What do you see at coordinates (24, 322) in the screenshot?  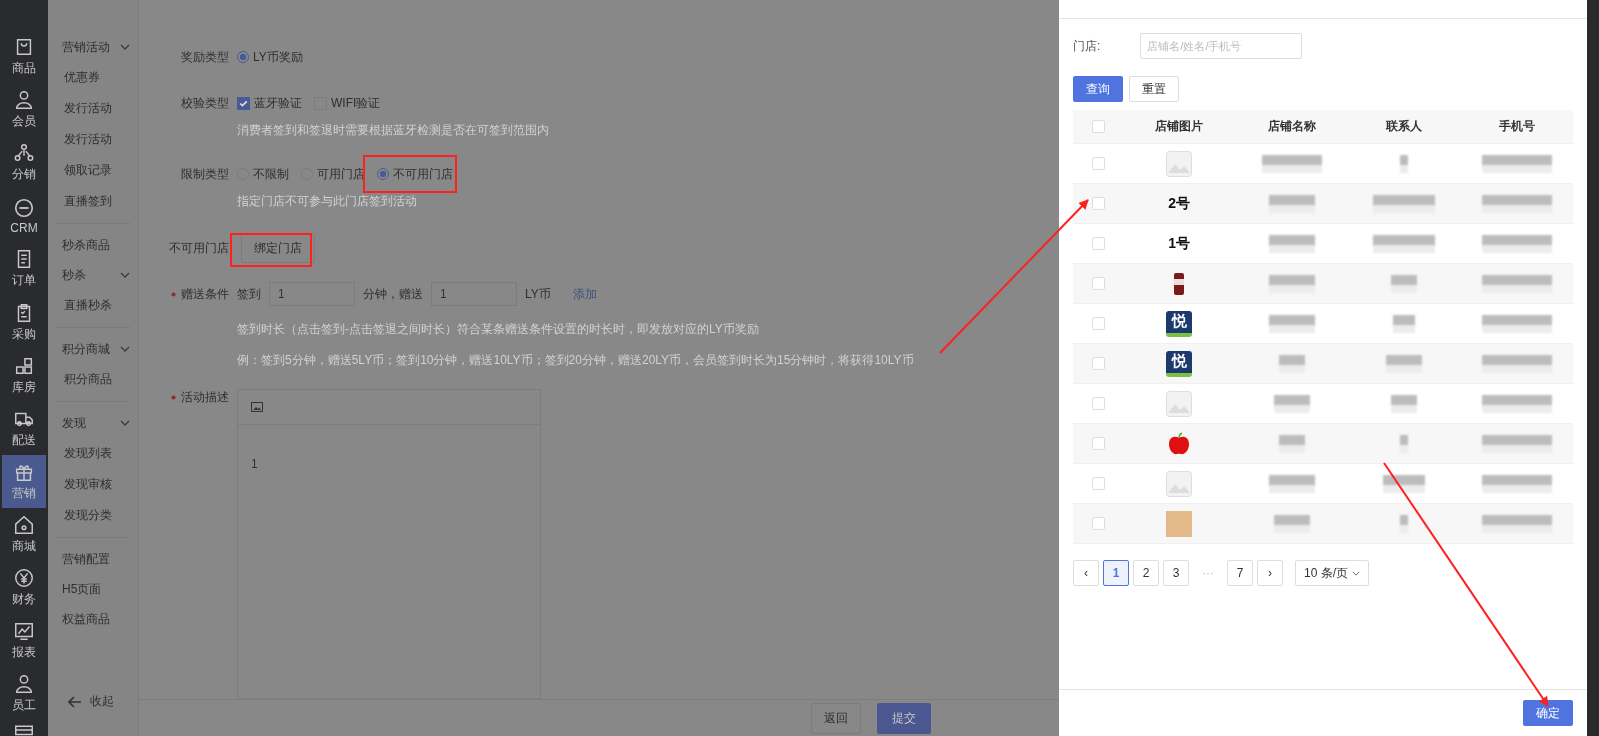 I see `nav-rail-item: 采购` at bounding box center [24, 322].